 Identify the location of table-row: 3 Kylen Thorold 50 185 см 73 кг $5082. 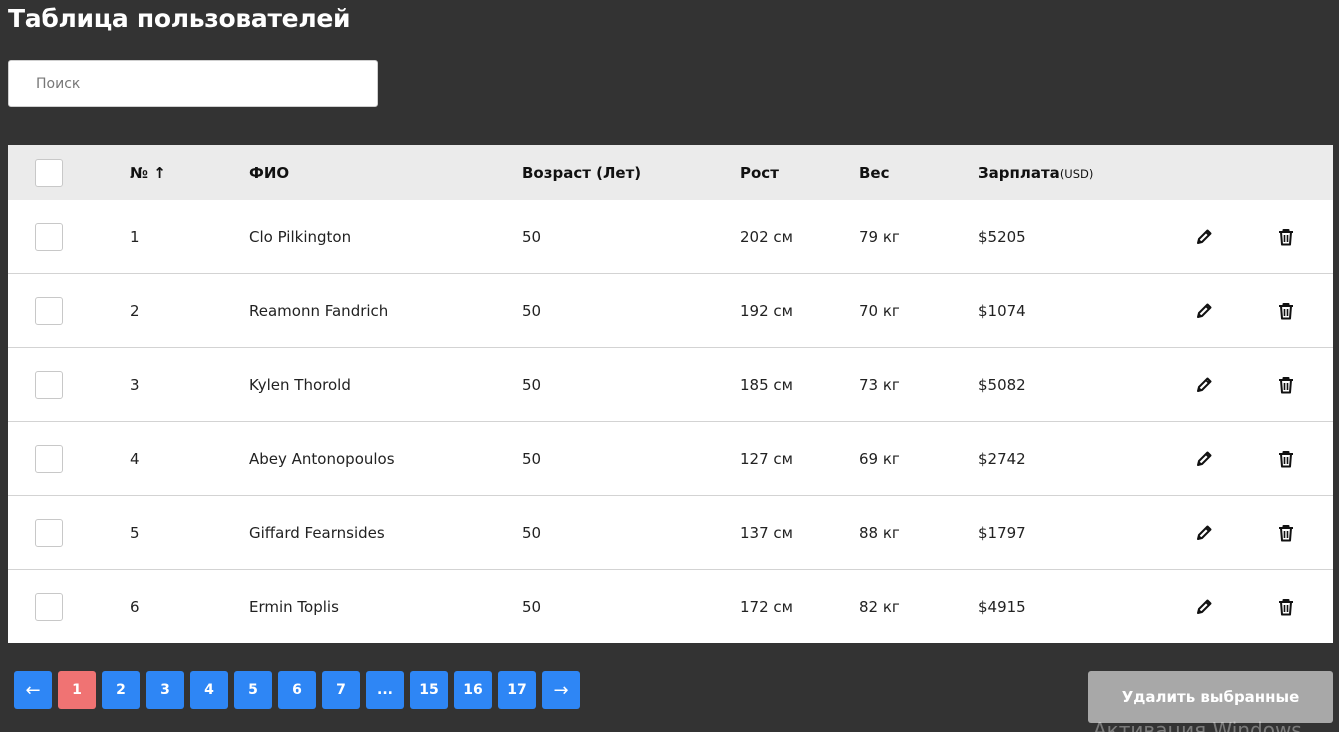
(670, 385).